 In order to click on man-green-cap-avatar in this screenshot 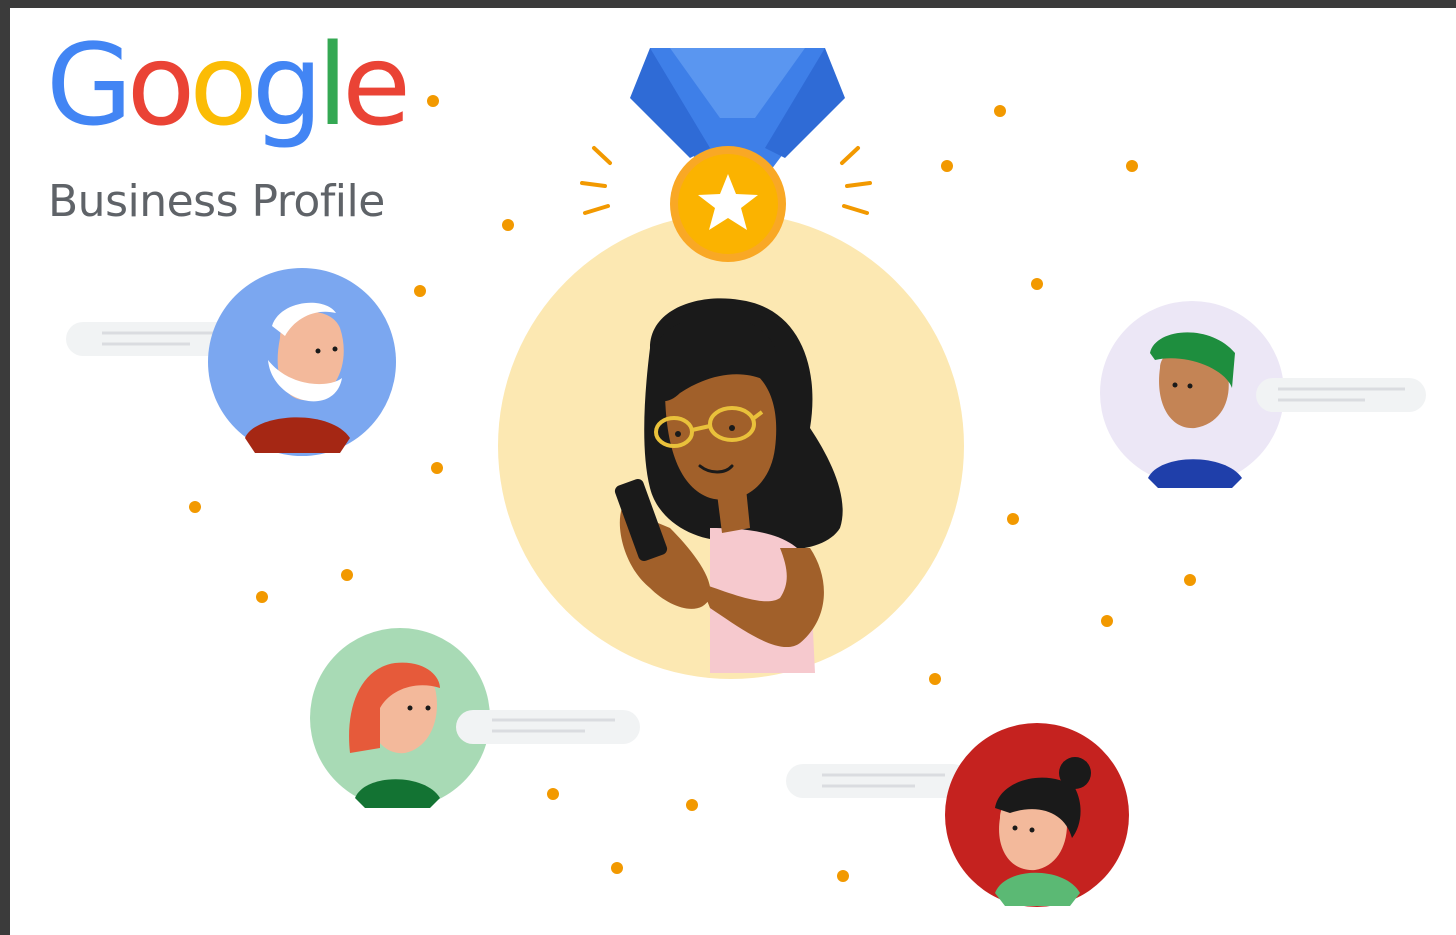, I will do `click(1263, 394)`.